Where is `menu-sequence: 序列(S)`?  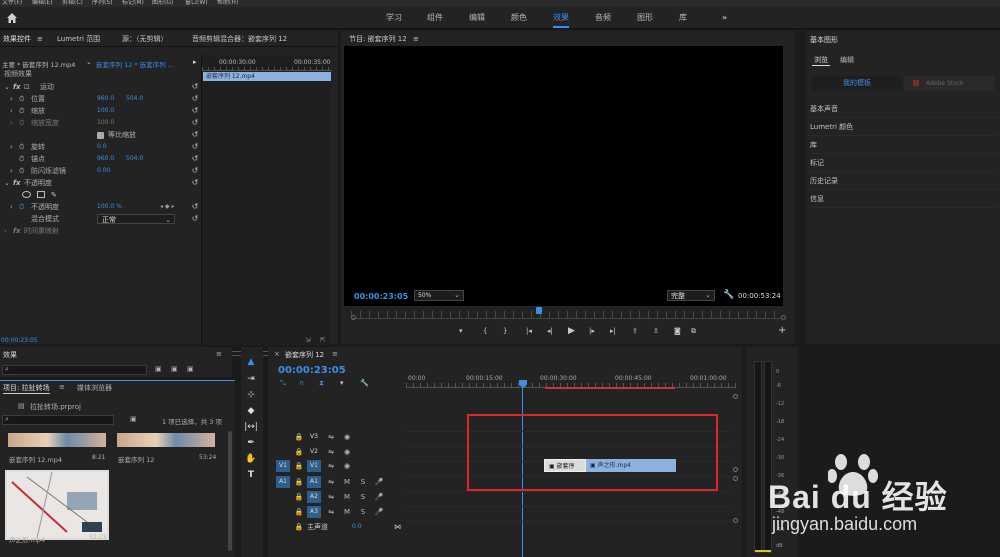 menu-sequence: 序列(S) is located at coordinates (102, 3).